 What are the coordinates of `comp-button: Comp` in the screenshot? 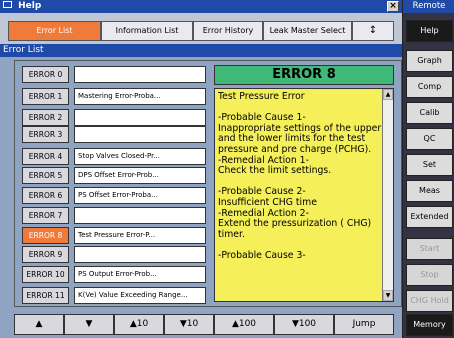 It's located at (429, 87).